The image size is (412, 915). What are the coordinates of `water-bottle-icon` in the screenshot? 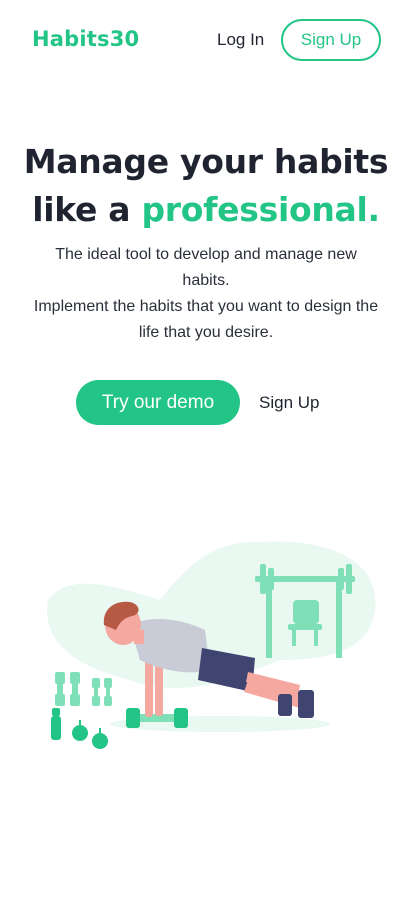 It's located at (56, 724).